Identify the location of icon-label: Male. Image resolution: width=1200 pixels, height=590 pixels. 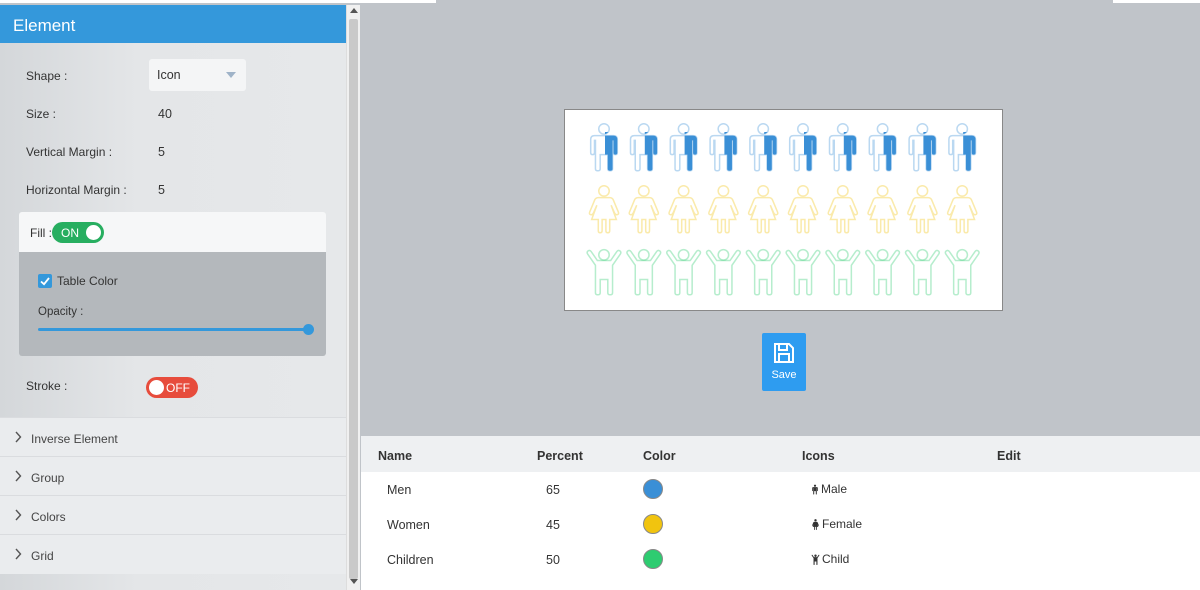
(834, 489).